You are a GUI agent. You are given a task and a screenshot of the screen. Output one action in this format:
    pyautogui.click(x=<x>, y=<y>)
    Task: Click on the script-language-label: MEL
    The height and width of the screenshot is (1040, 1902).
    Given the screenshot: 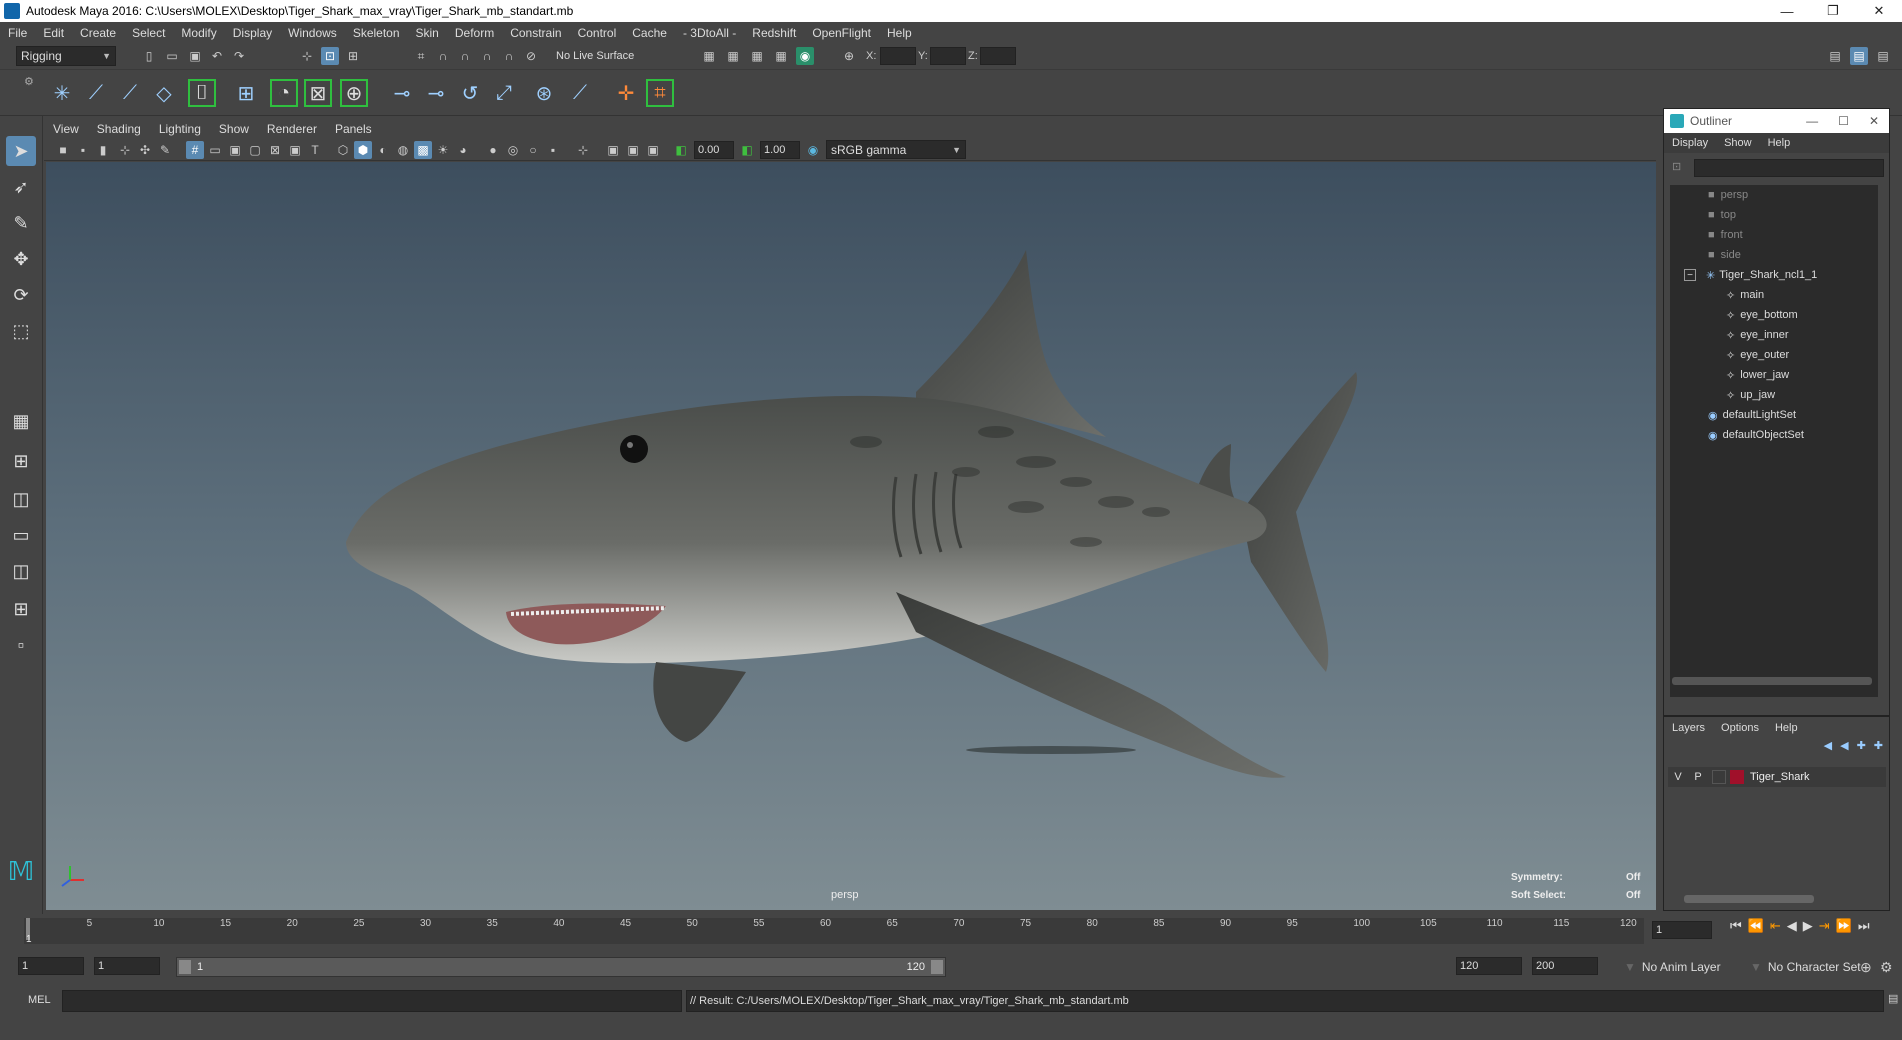 What is the action you would take?
    pyautogui.click(x=39, y=1000)
    